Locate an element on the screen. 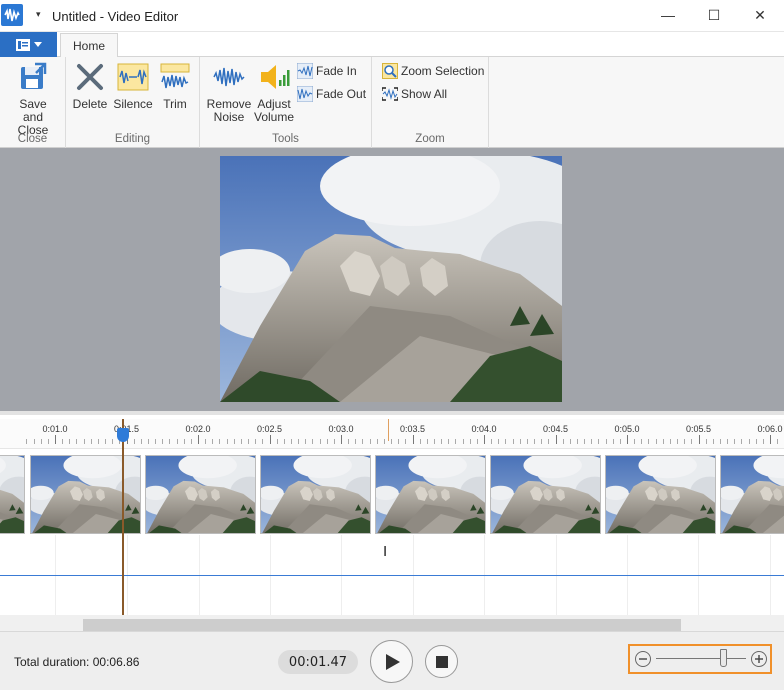 Image resolution: width=784 pixels, height=690 pixels. app-waveform-icon is located at coordinates (12, 15).